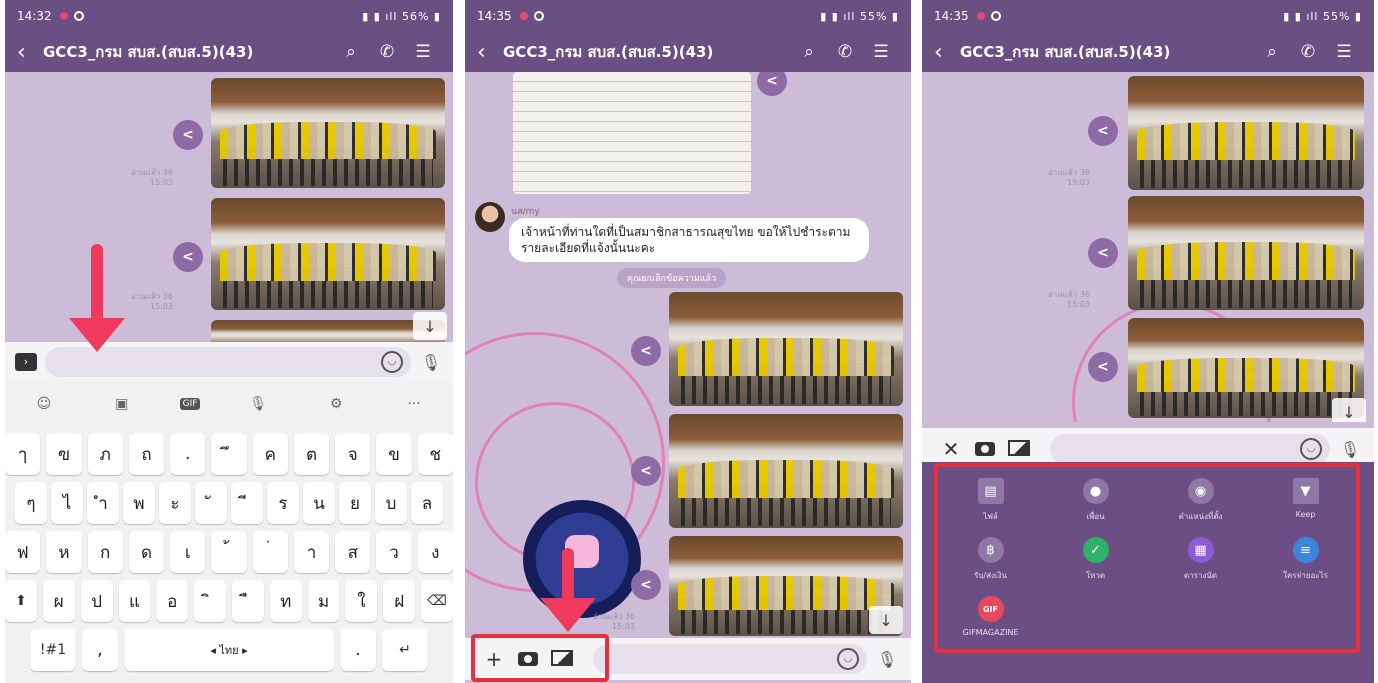 The image size is (1378, 683). Describe the element at coordinates (44, 404) in the screenshot. I see `emoji-icon: ☺` at that location.